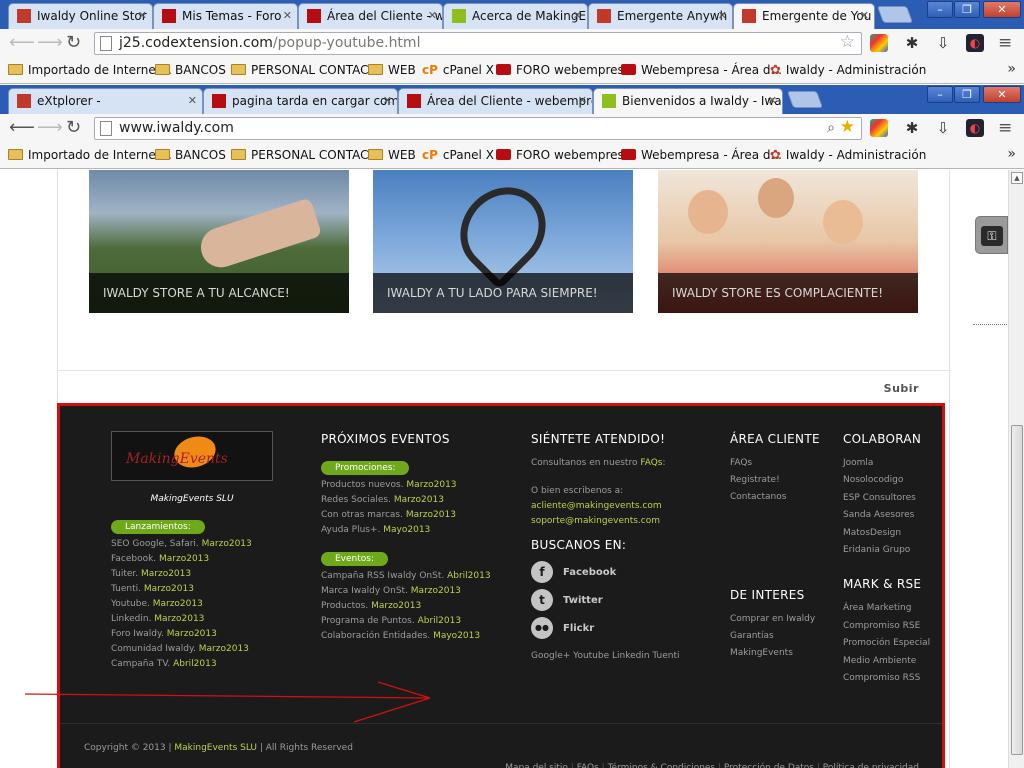 Image resolution: width=1024 pixels, height=768 pixels. Describe the element at coordinates (991, 235) in the screenshot. I see `login-side-tab: ⚿` at that location.